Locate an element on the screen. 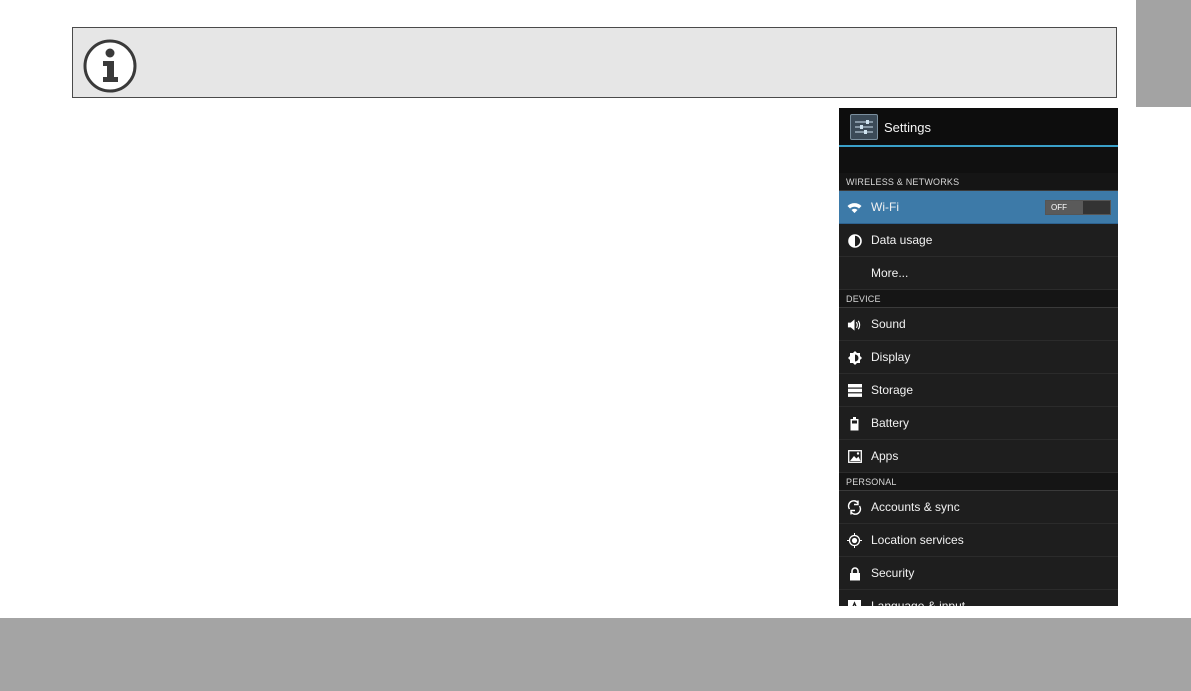 The image size is (1191, 691). keyboard-icon is located at coordinates (854, 602).